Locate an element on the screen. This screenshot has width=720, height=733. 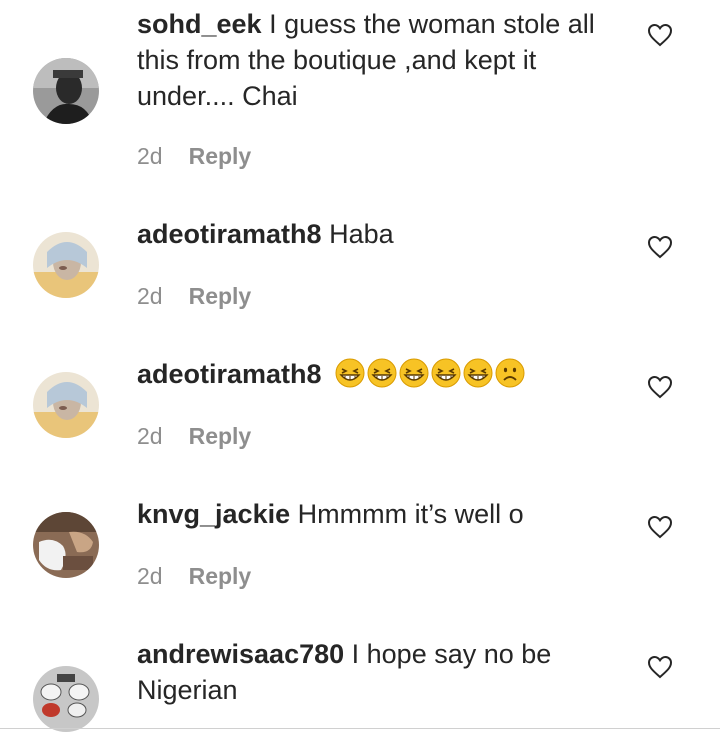
emoji-list is located at coordinates (431, 373).